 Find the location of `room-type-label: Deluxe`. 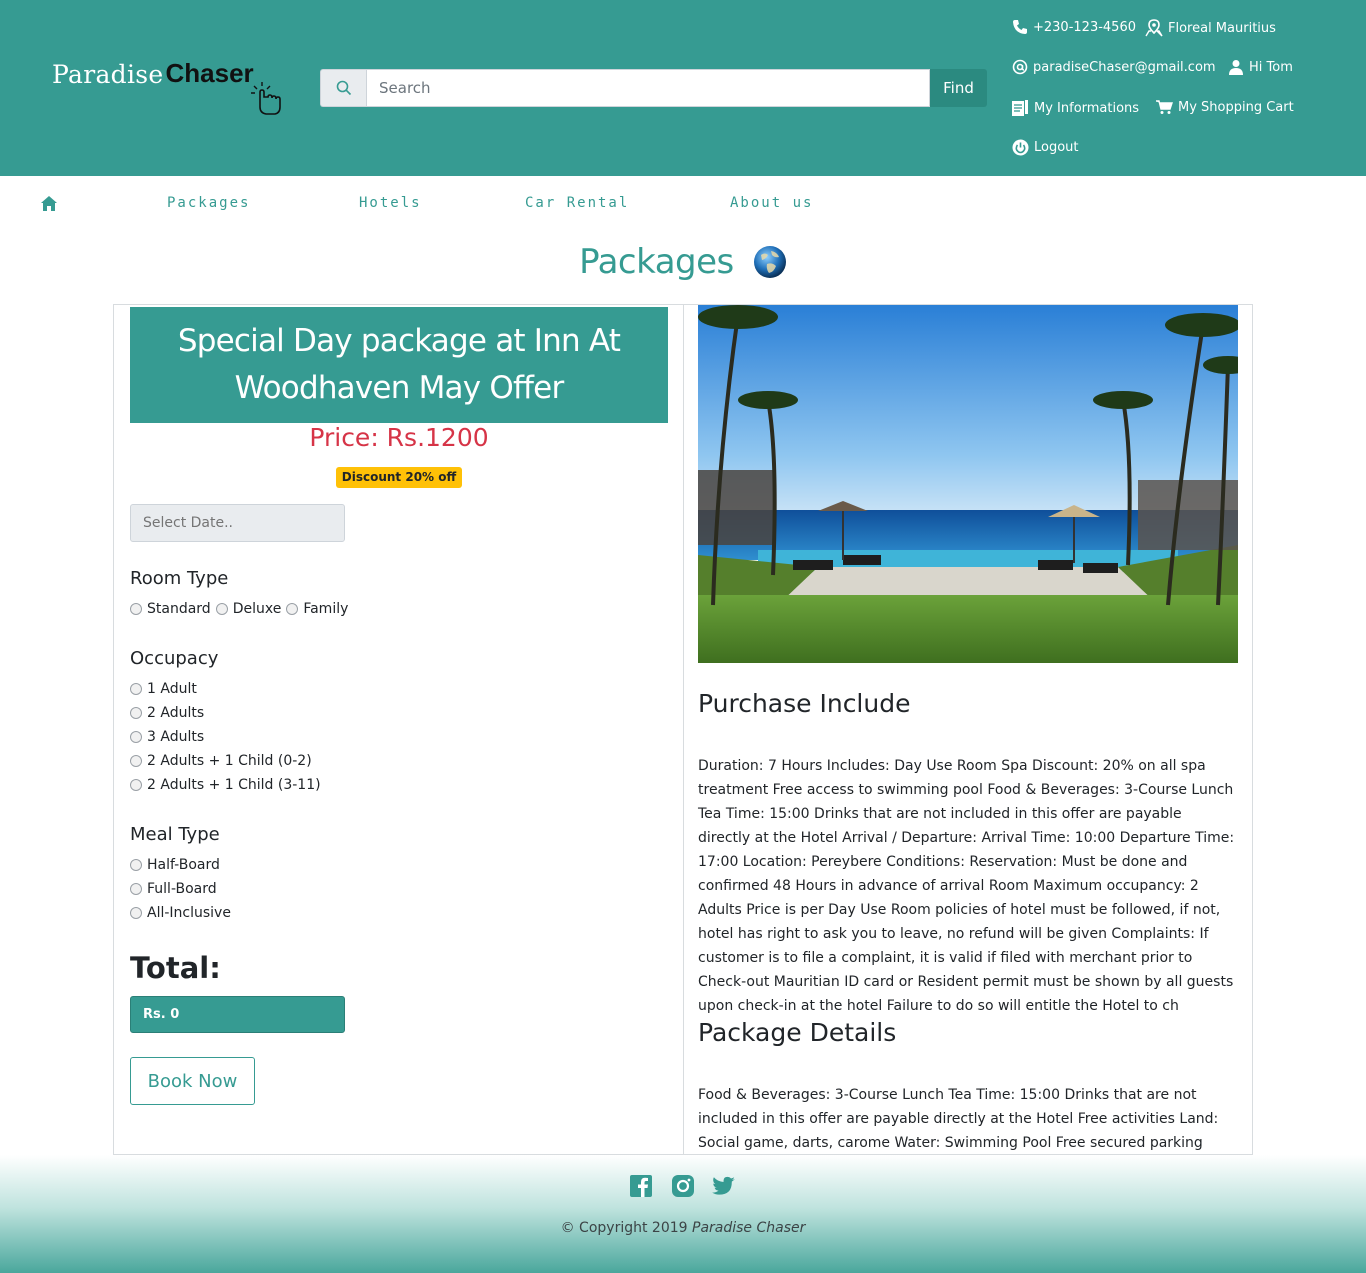

room-type-label: Deluxe is located at coordinates (257, 609).